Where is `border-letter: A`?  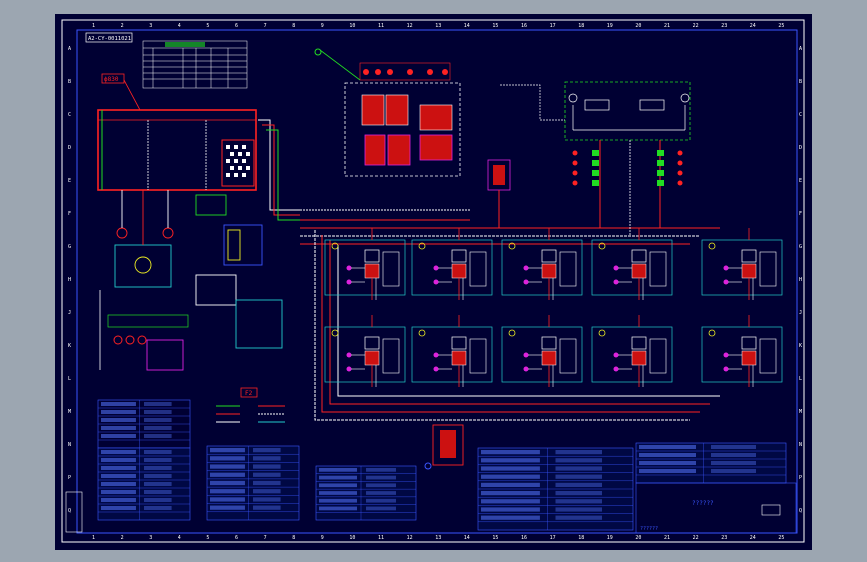 border-letter: A is located at coordinates (800, 49).